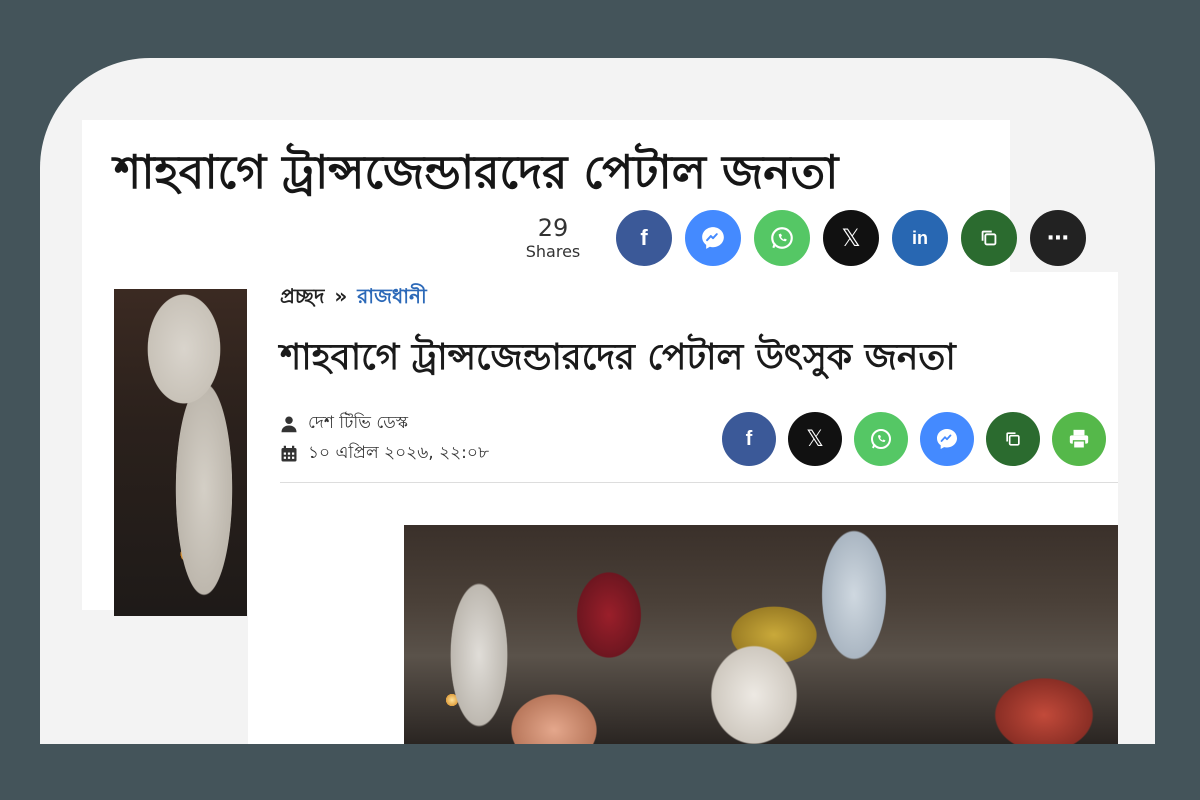 The height and width of the screenshot is (800, 1200). I want to click on calendar-icon, so click(289, 454).